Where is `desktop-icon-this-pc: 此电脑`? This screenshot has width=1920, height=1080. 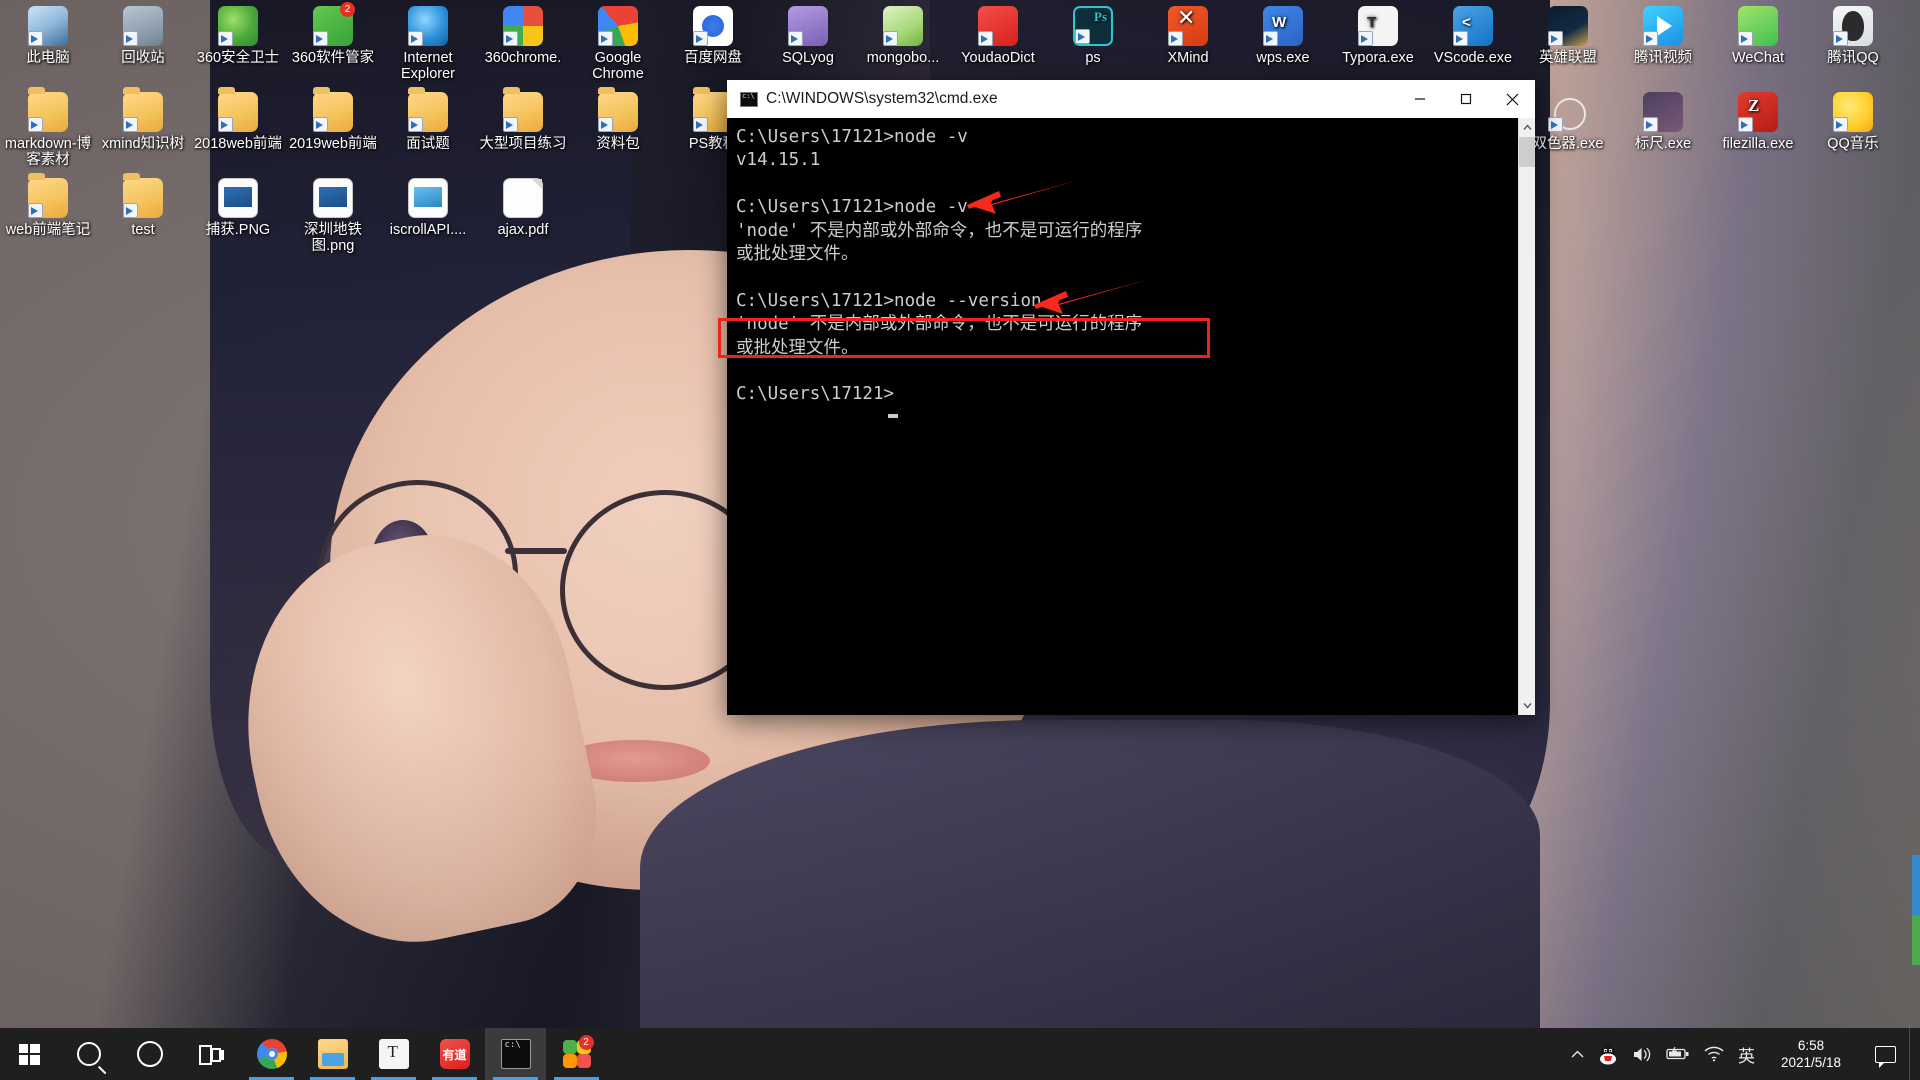
desktop-icon-this-pc: 此电脑 is located at coordinates (48, 36).